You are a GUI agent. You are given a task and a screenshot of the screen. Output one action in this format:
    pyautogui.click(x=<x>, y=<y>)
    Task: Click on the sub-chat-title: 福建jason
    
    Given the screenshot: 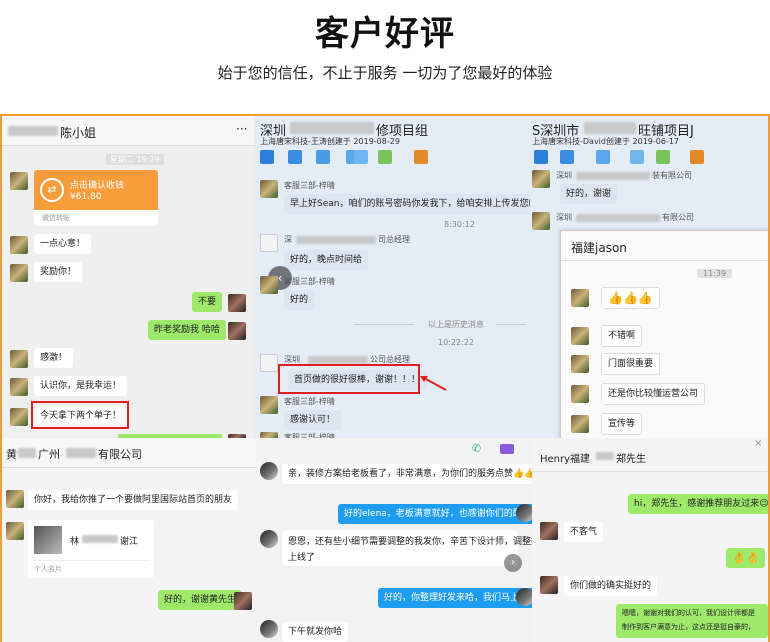 What is the action you would take?
    pyautogui.click(x=599, y=248)
    